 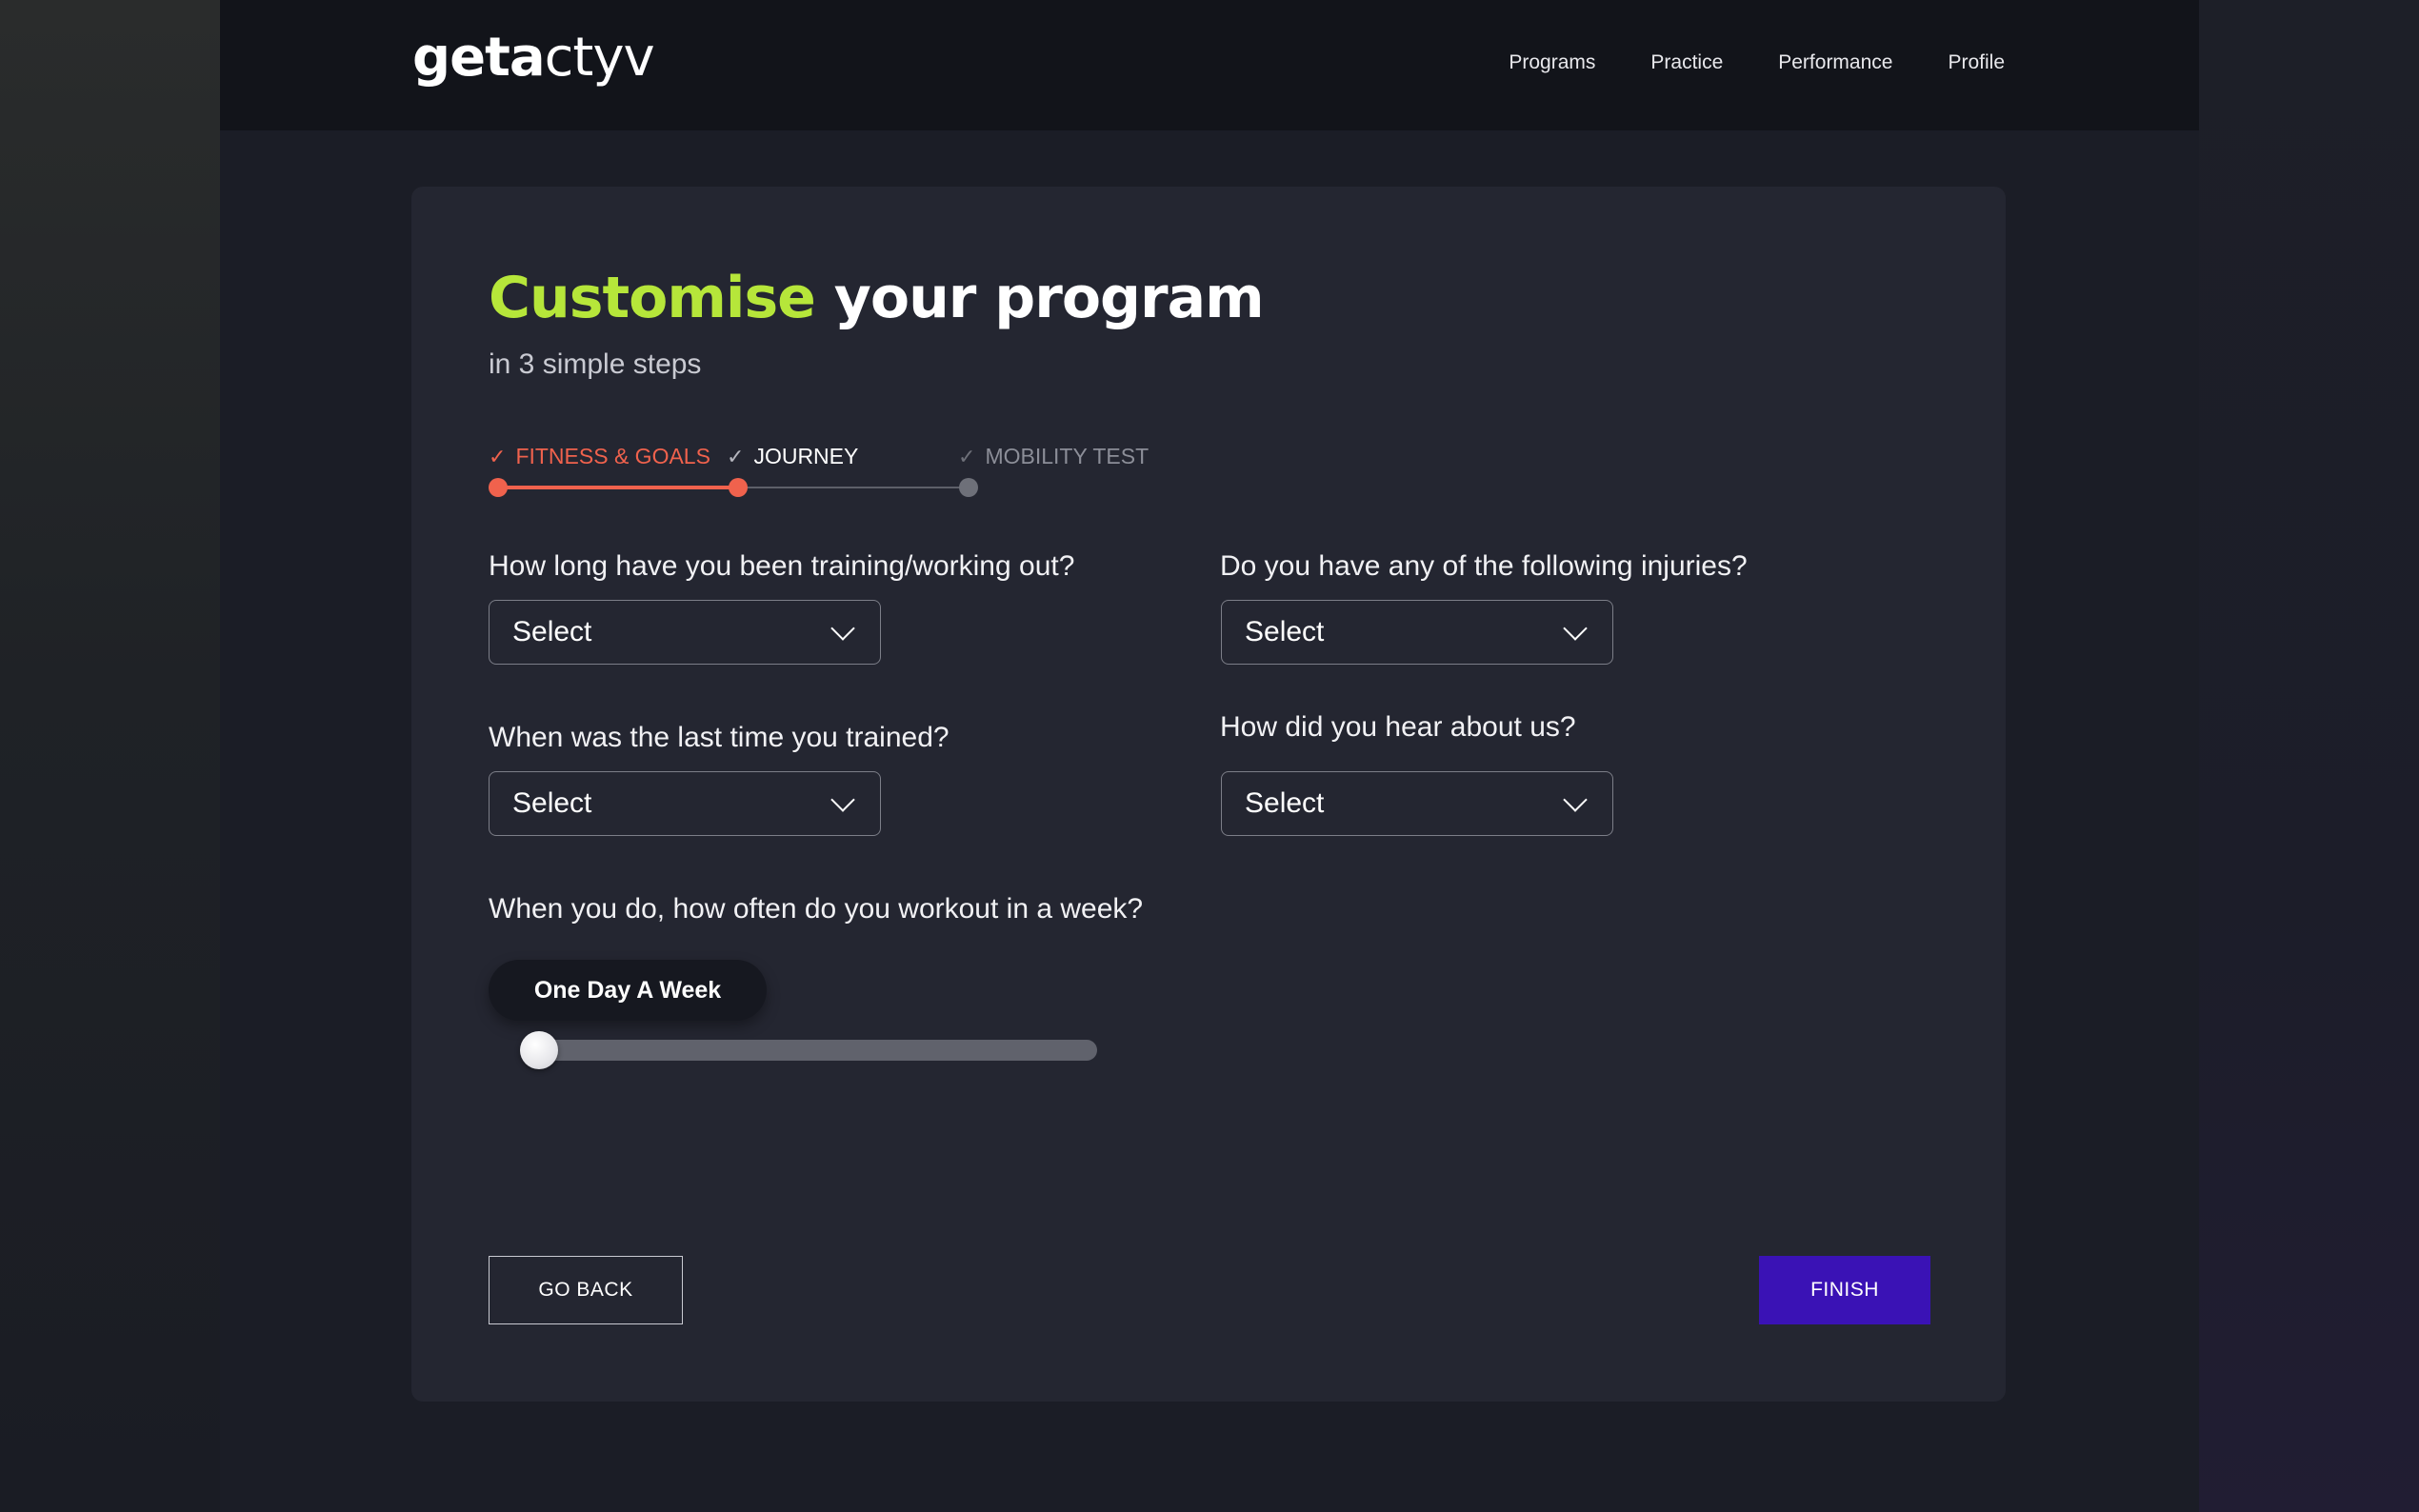 What do you see at coordinates (612, 456) in the screenshot?
I see `step-label: FITNESS & GOALS` at bounding box center [612, 456].